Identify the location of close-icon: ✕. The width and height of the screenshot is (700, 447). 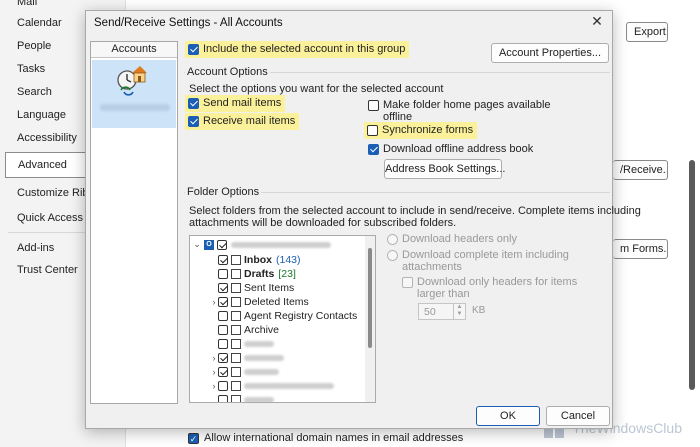
(597, 21).